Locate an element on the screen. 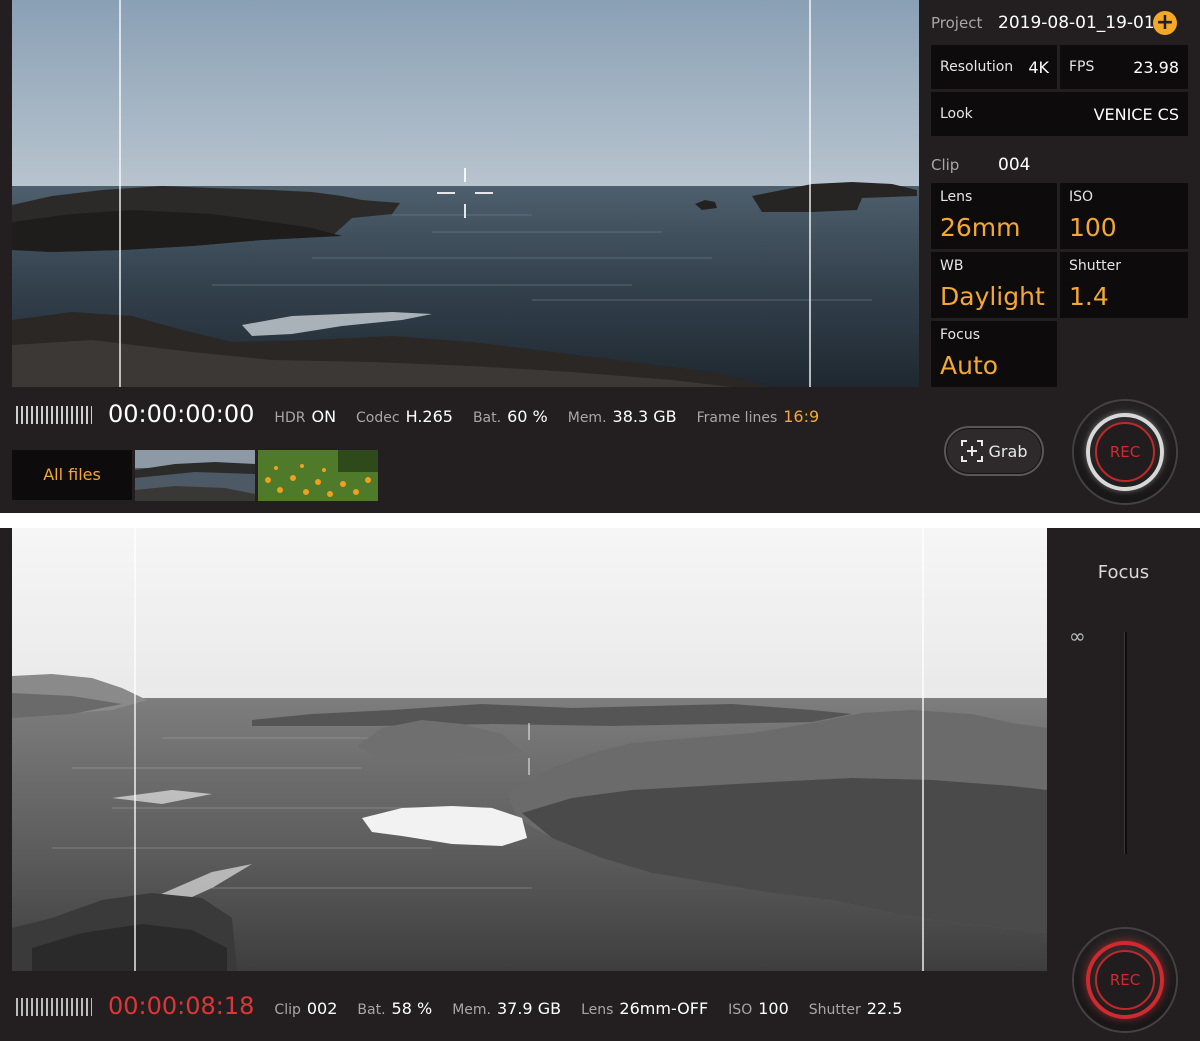 The height and width of the screenshot is (1041, 1200). infinity-icon: ∞ is located at coordinates (1077, 636).